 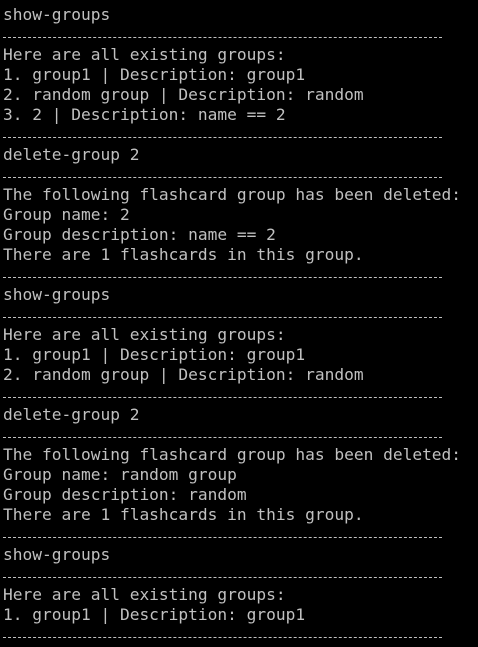 I want to click on output-line: 3. 2 | Description: name == 2, so click(x=144, y=114).